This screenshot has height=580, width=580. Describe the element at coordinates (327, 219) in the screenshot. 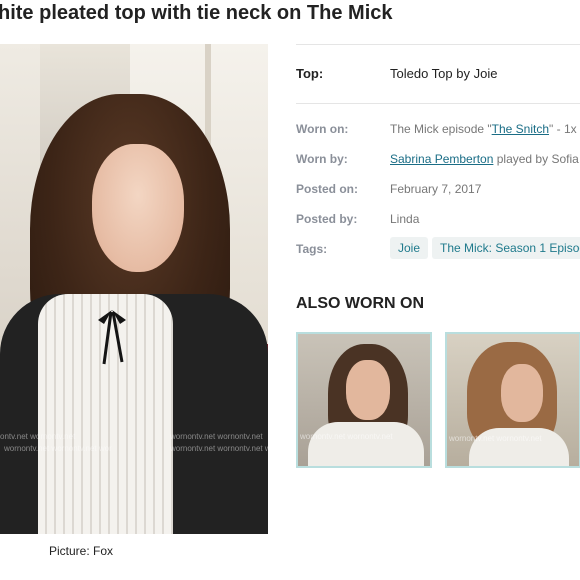

I see `posted-by-label: Posted by:` at that location.